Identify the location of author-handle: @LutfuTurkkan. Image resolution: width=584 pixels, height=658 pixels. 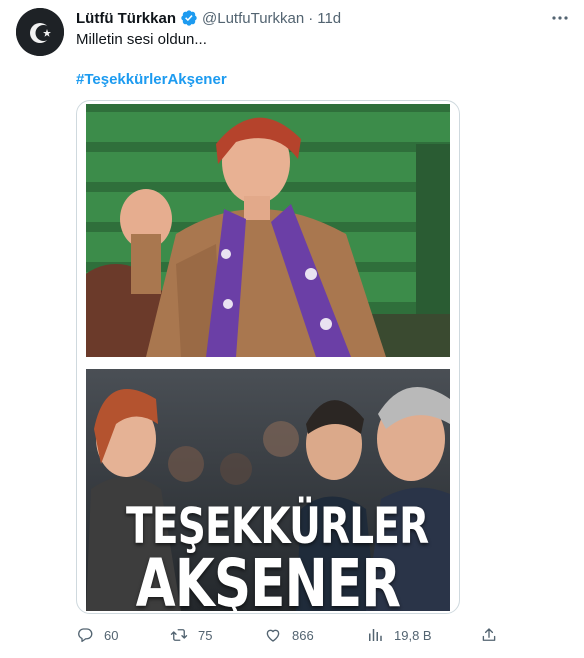
(253, 18).